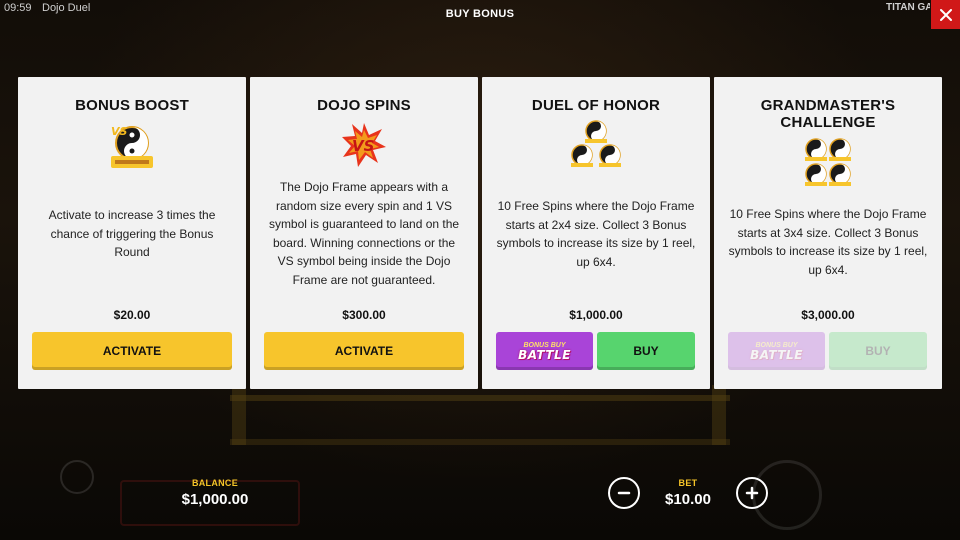 The width and height of the screenshot is (960, 540). What do you see at coordinates (215, 483) in the screenshot?
I see `balance-label: BALANCE` at bounding box center [215, 483].